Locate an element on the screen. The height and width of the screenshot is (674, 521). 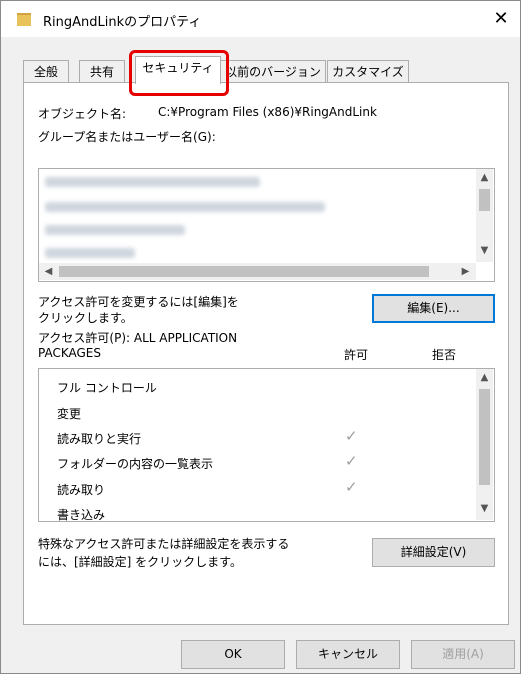
tab-sharing: 共有 is located at coordinates (102, 71).